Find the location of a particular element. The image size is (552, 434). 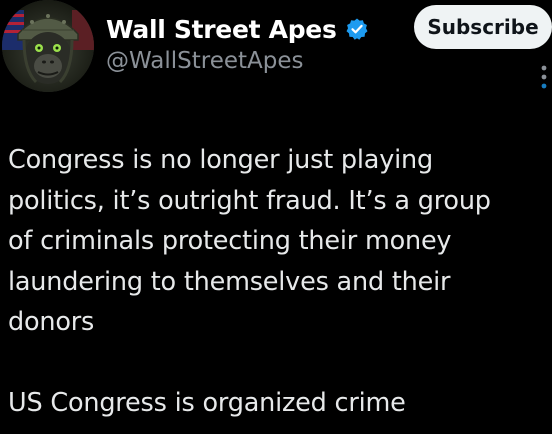

verified-badge-icon is located at coordinates (357, 29).